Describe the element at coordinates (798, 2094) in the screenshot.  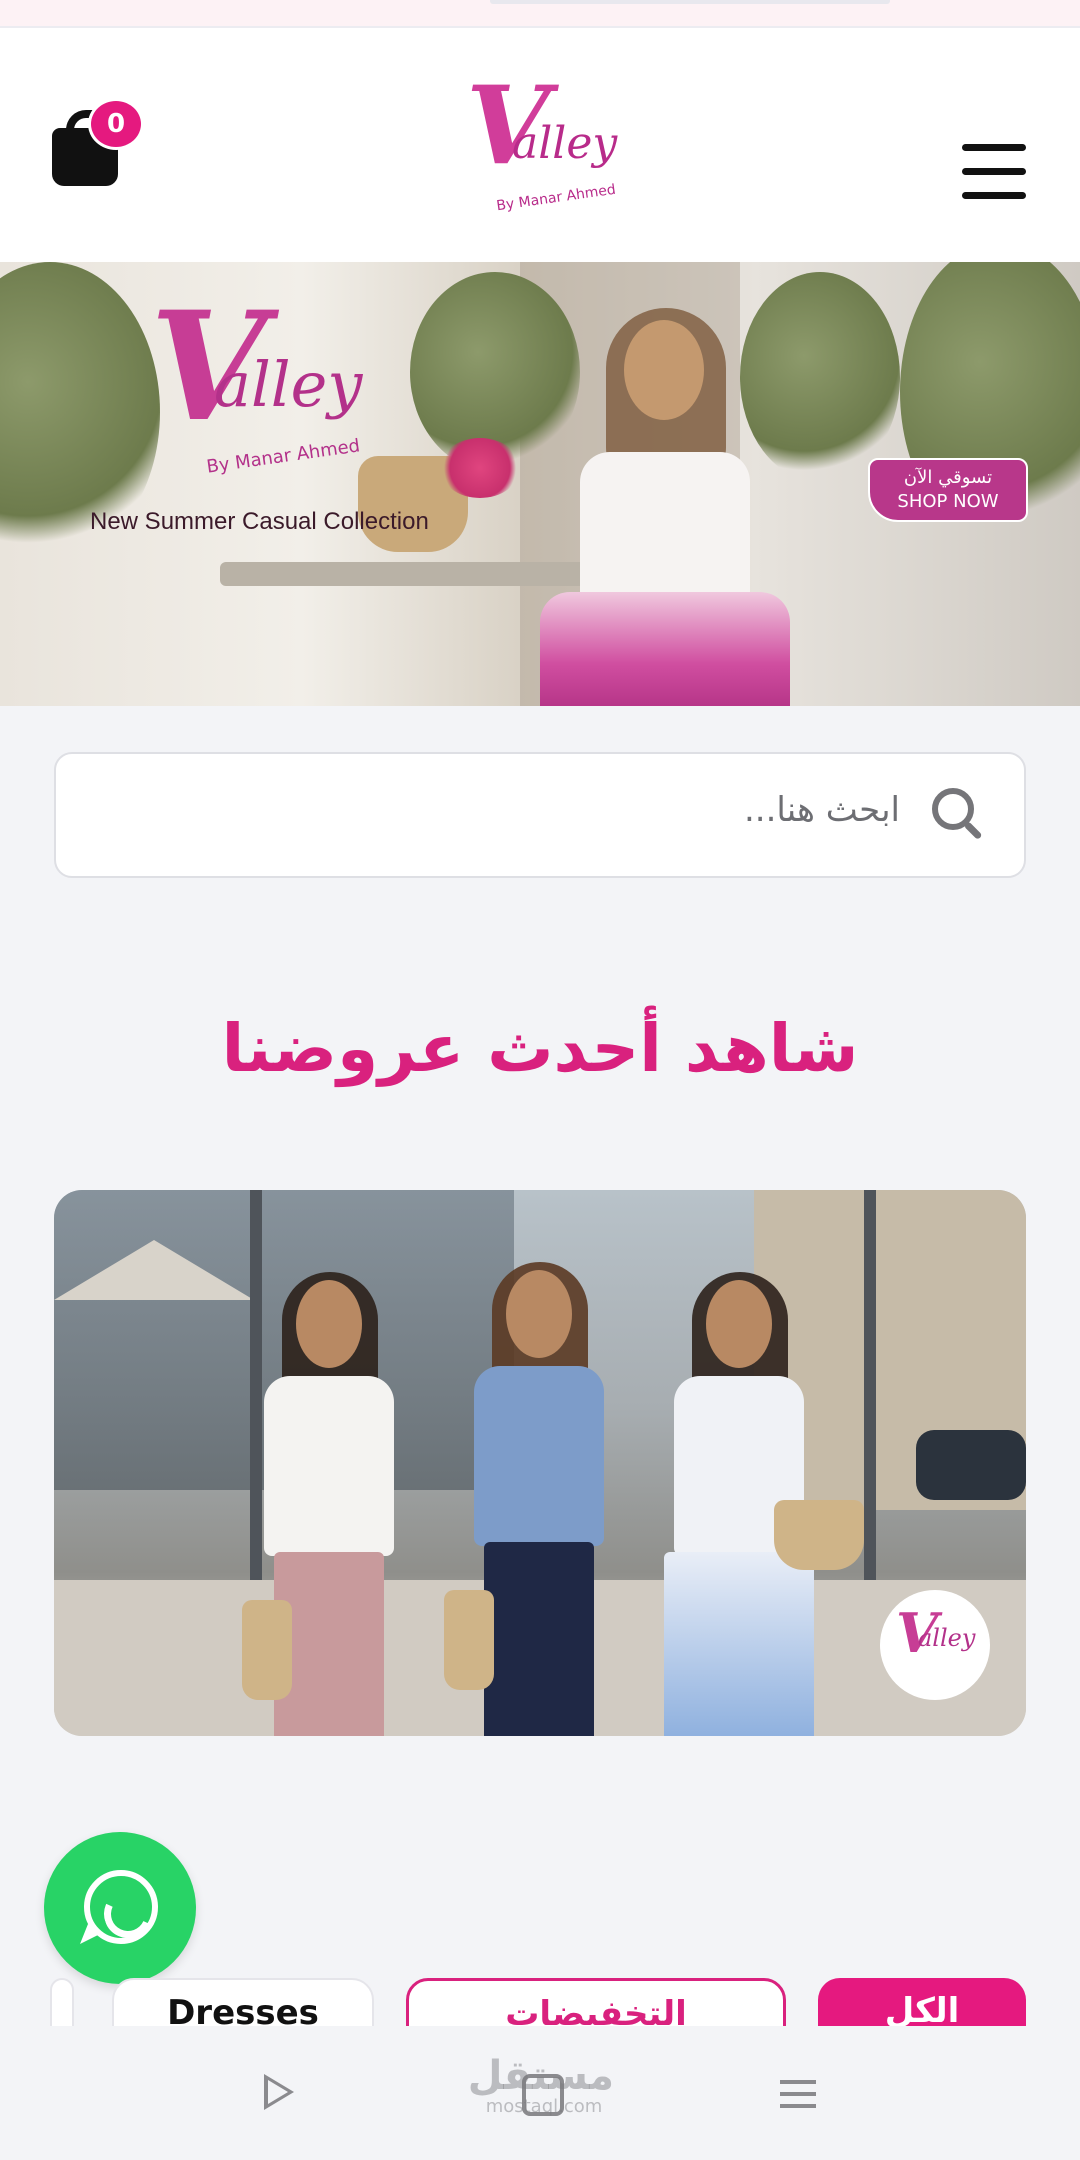
I see `recent-apps-icon` at that location.